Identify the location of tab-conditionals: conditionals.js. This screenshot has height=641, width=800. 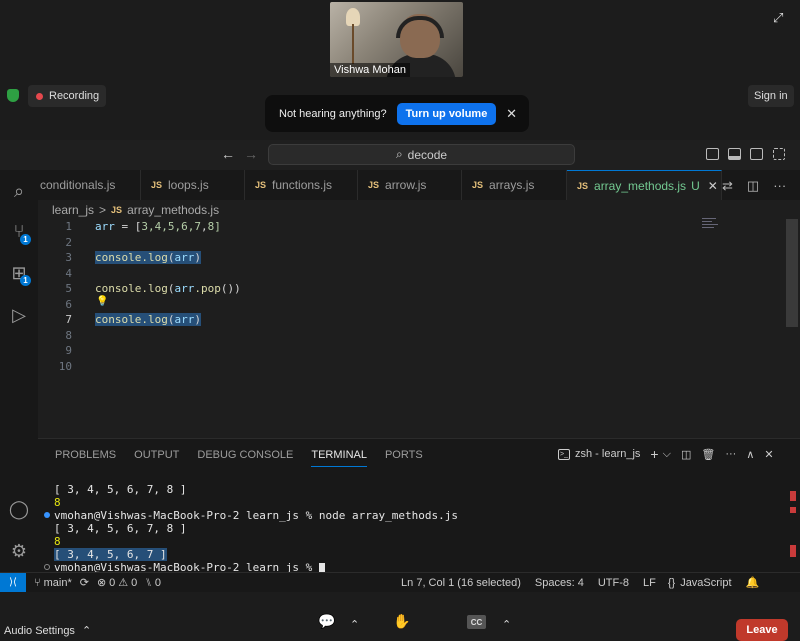
(89, 185).